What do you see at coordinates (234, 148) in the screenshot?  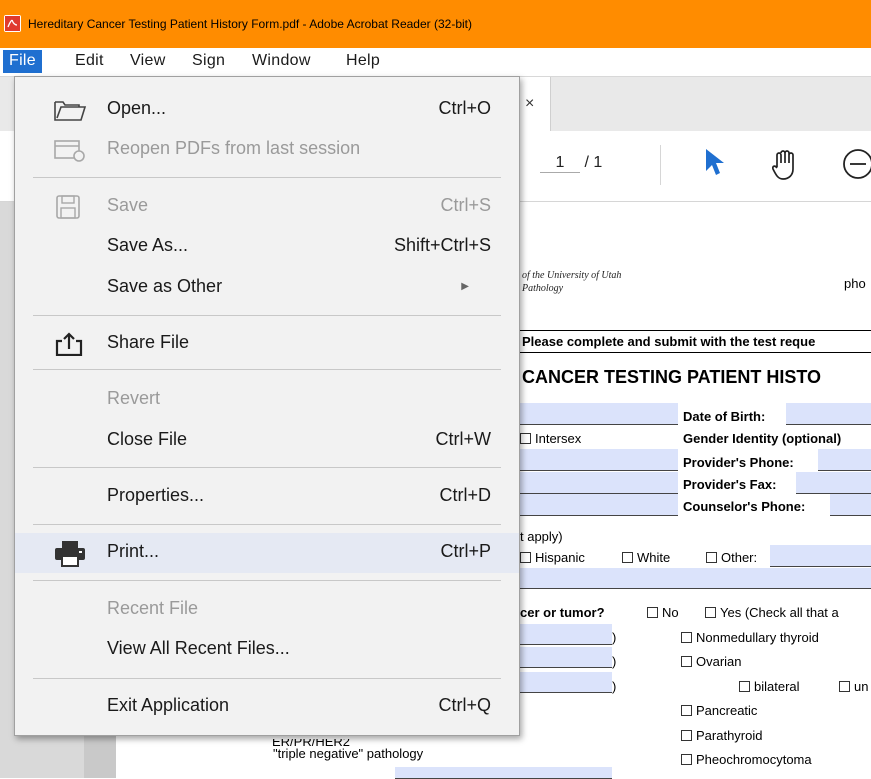 I see `reopen-label: Reopen PDFs from last session` at bounding box center [234, 148].